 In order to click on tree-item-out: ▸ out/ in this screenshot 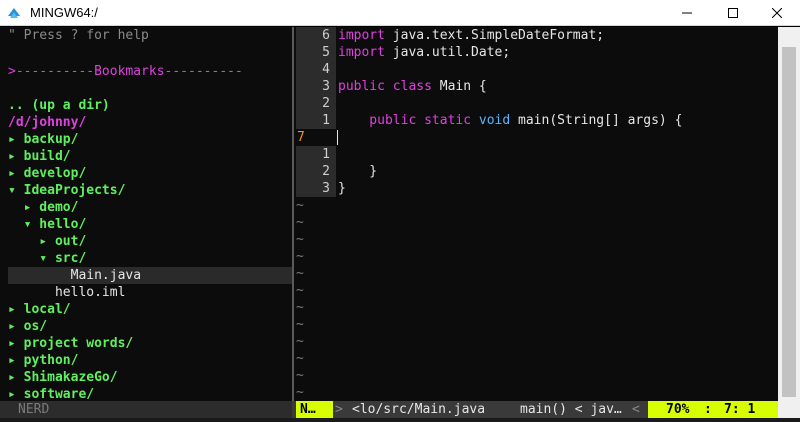, I will do `click(47, 241)`.